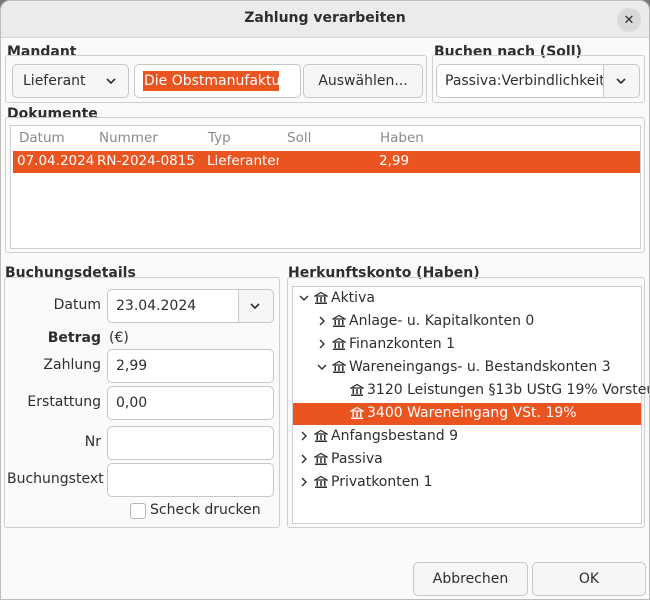 This screenshot has height=600, width=650. I want to click on mandant-type-value: Lieferant, so click(54, 81).